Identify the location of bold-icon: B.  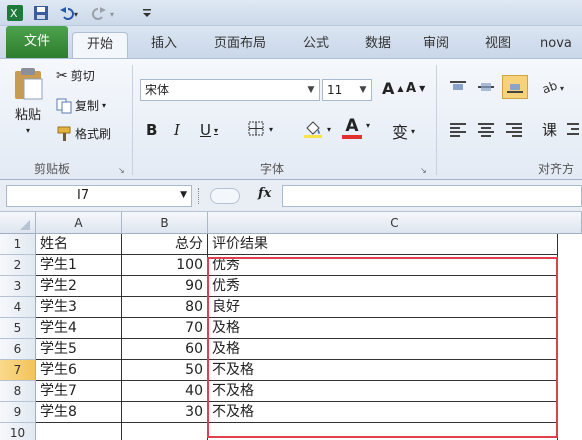
(152, 130).